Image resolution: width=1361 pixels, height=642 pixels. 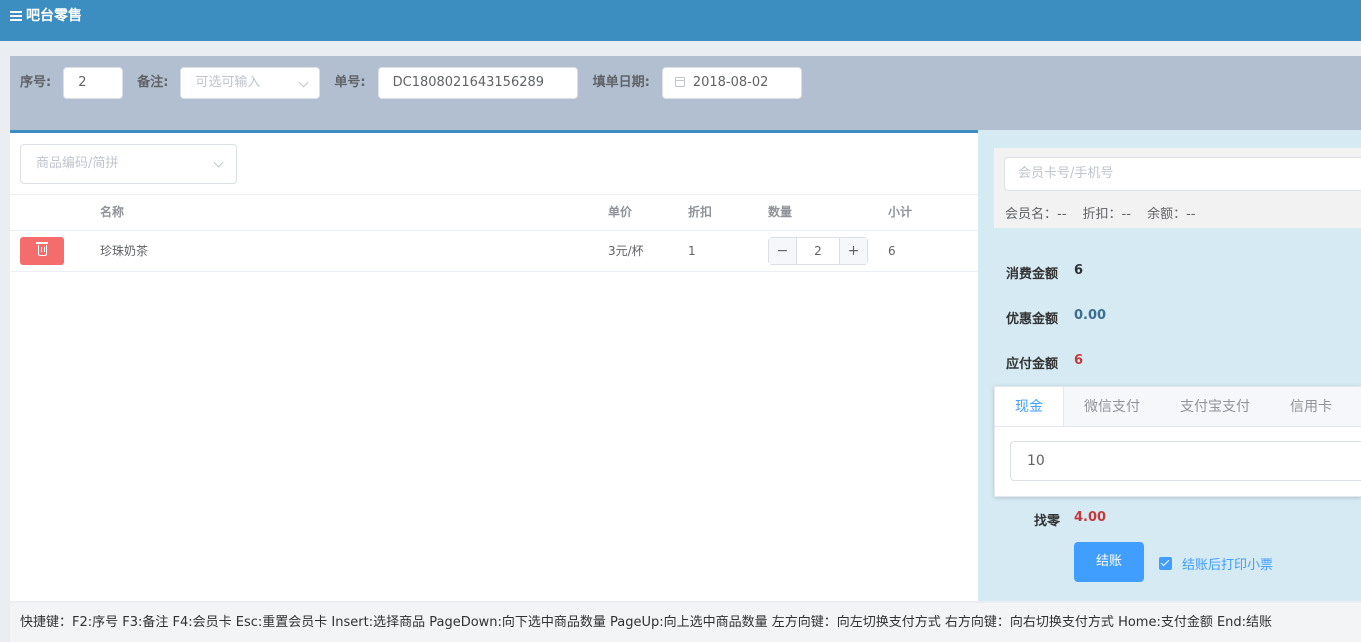 I want to click on product-search-placeholder: 商品编码/简拼, so click(x=77, y=163).